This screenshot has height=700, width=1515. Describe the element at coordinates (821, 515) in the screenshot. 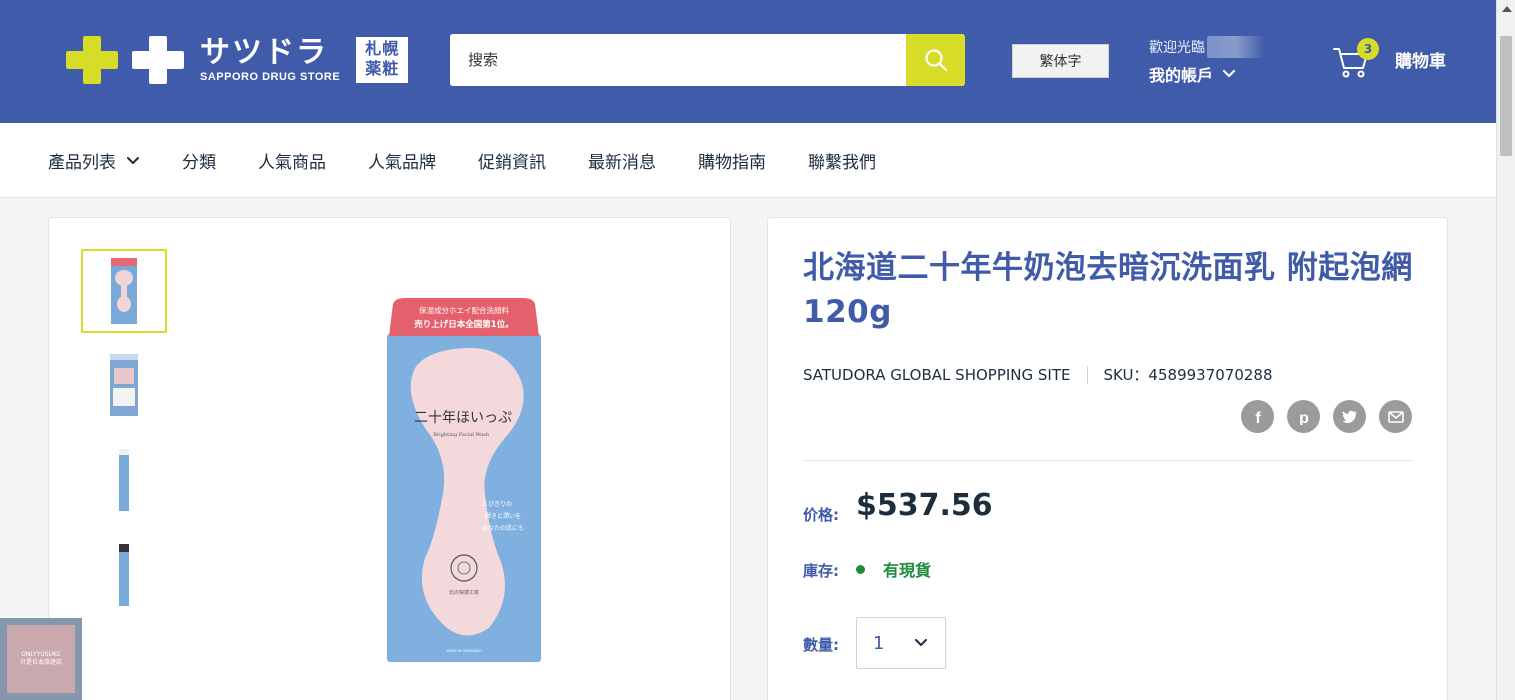

I see `price-label: 价格:` at that location.